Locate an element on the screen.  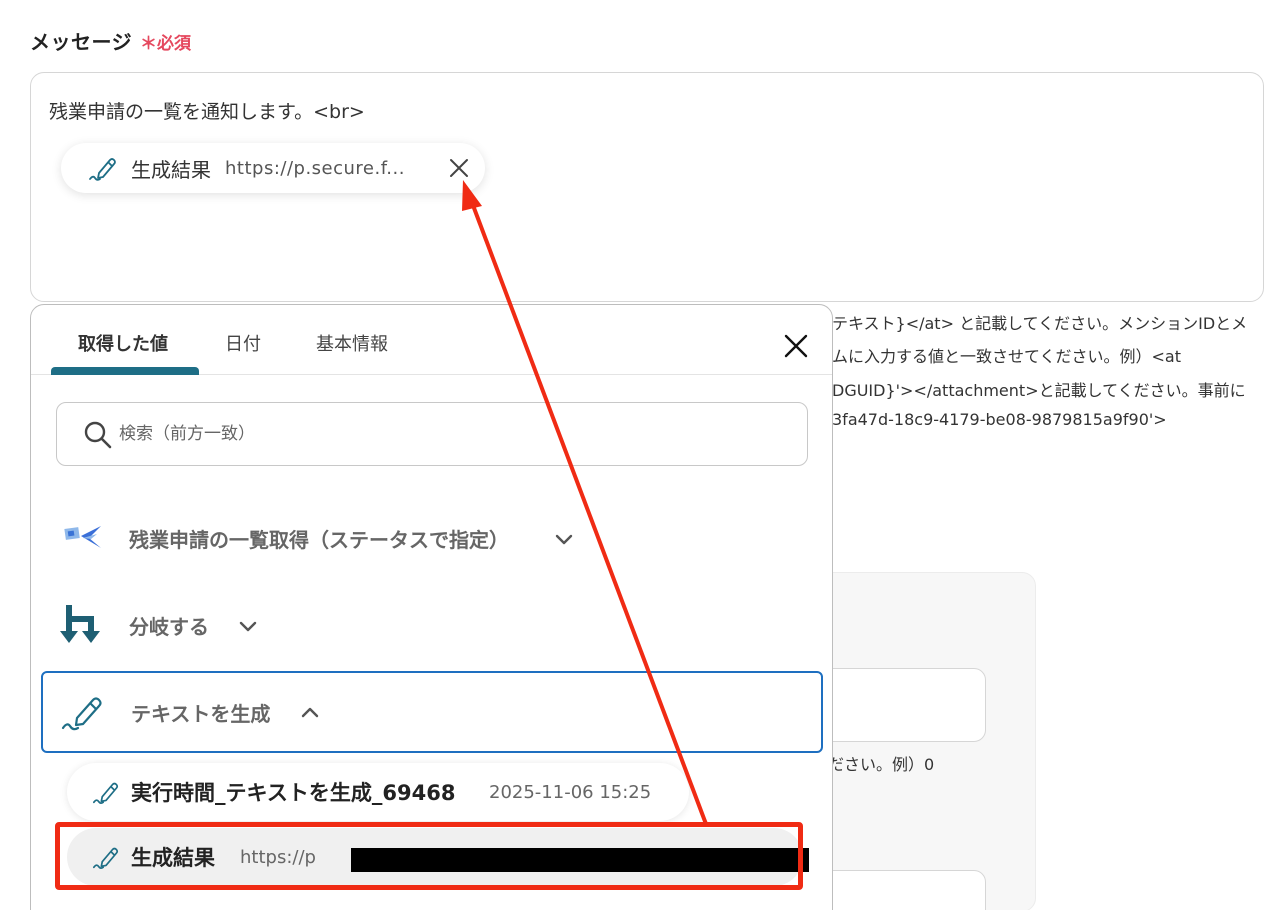
value-item-execution-time: 実行時間_テキストを生成_69468 2025-11-06 15:25 is located at coordinates (378, 792).